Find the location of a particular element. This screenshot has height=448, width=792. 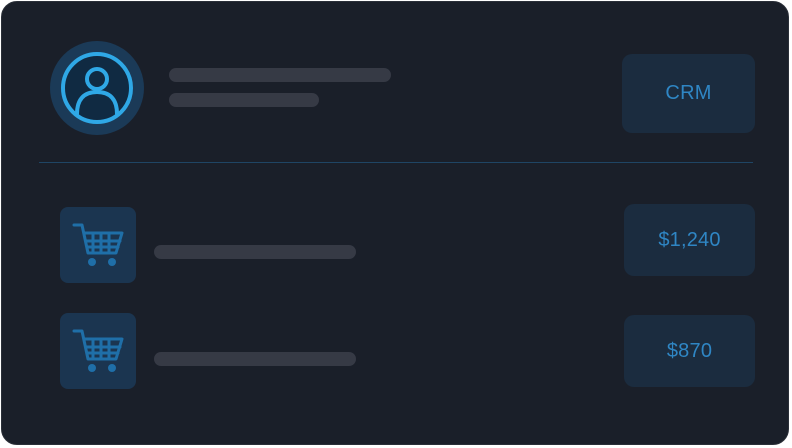

amount-label: $870 is located at coordinates (689, 350).